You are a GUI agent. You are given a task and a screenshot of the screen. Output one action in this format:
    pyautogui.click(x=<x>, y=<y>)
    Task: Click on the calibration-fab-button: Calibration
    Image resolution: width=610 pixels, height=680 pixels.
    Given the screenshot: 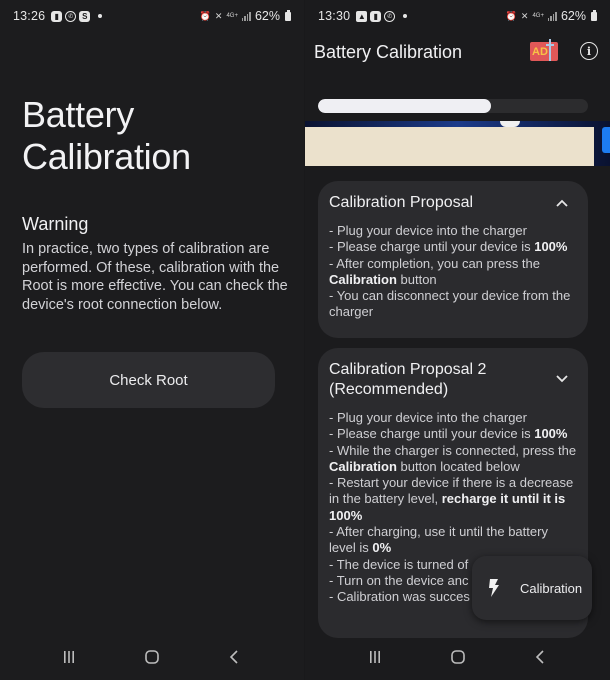 What is the action you would take?
    pyautogui.click(x=532, y=588)
    